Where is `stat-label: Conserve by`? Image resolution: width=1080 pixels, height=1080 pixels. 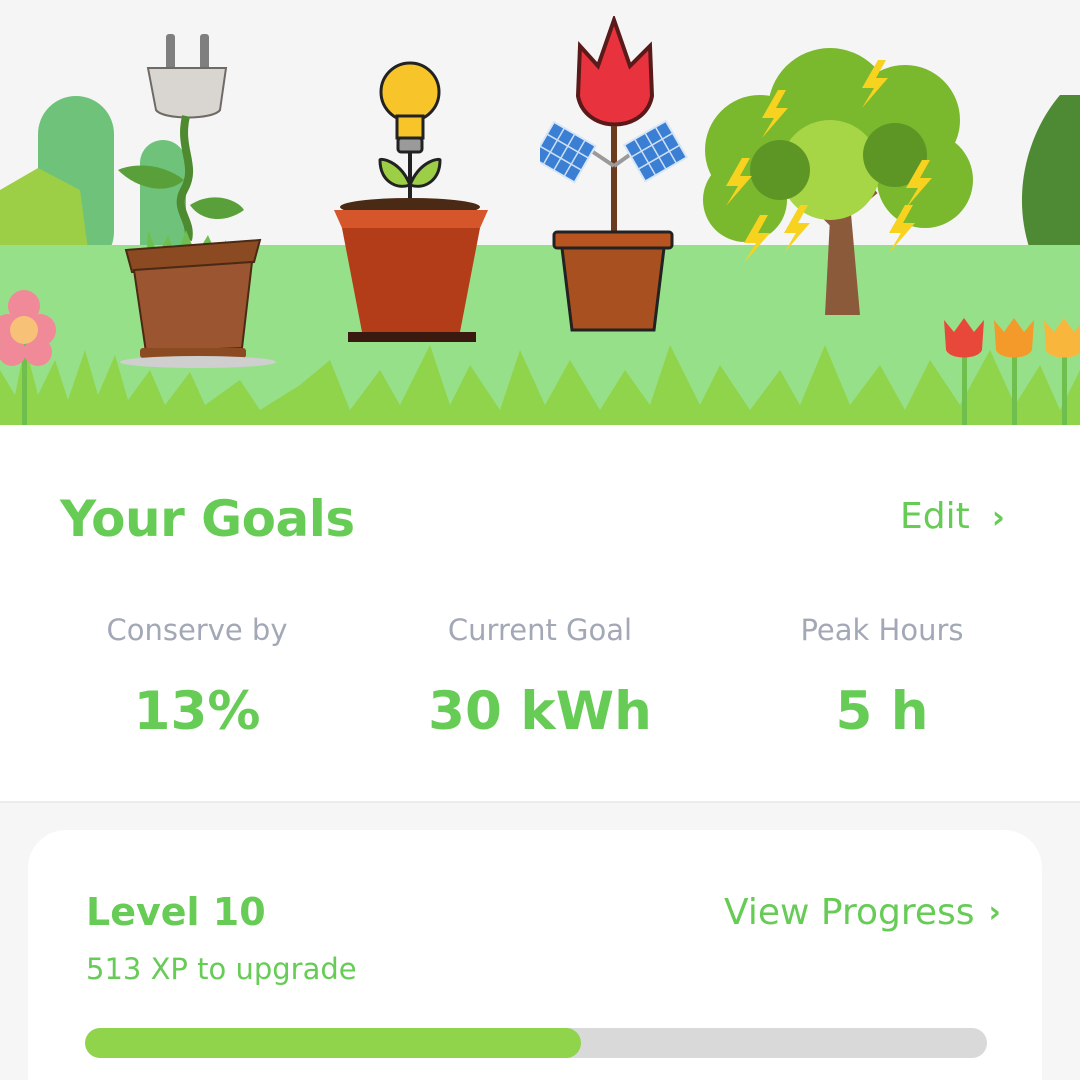 stat-label: Conserve by is located at coordinates (197, 630).